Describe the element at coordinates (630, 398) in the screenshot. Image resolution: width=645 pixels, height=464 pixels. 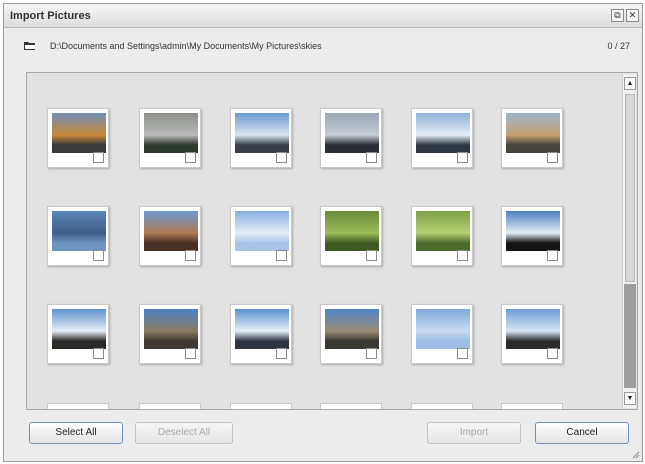
I see `scroll-down-icon: ▼` at that location.